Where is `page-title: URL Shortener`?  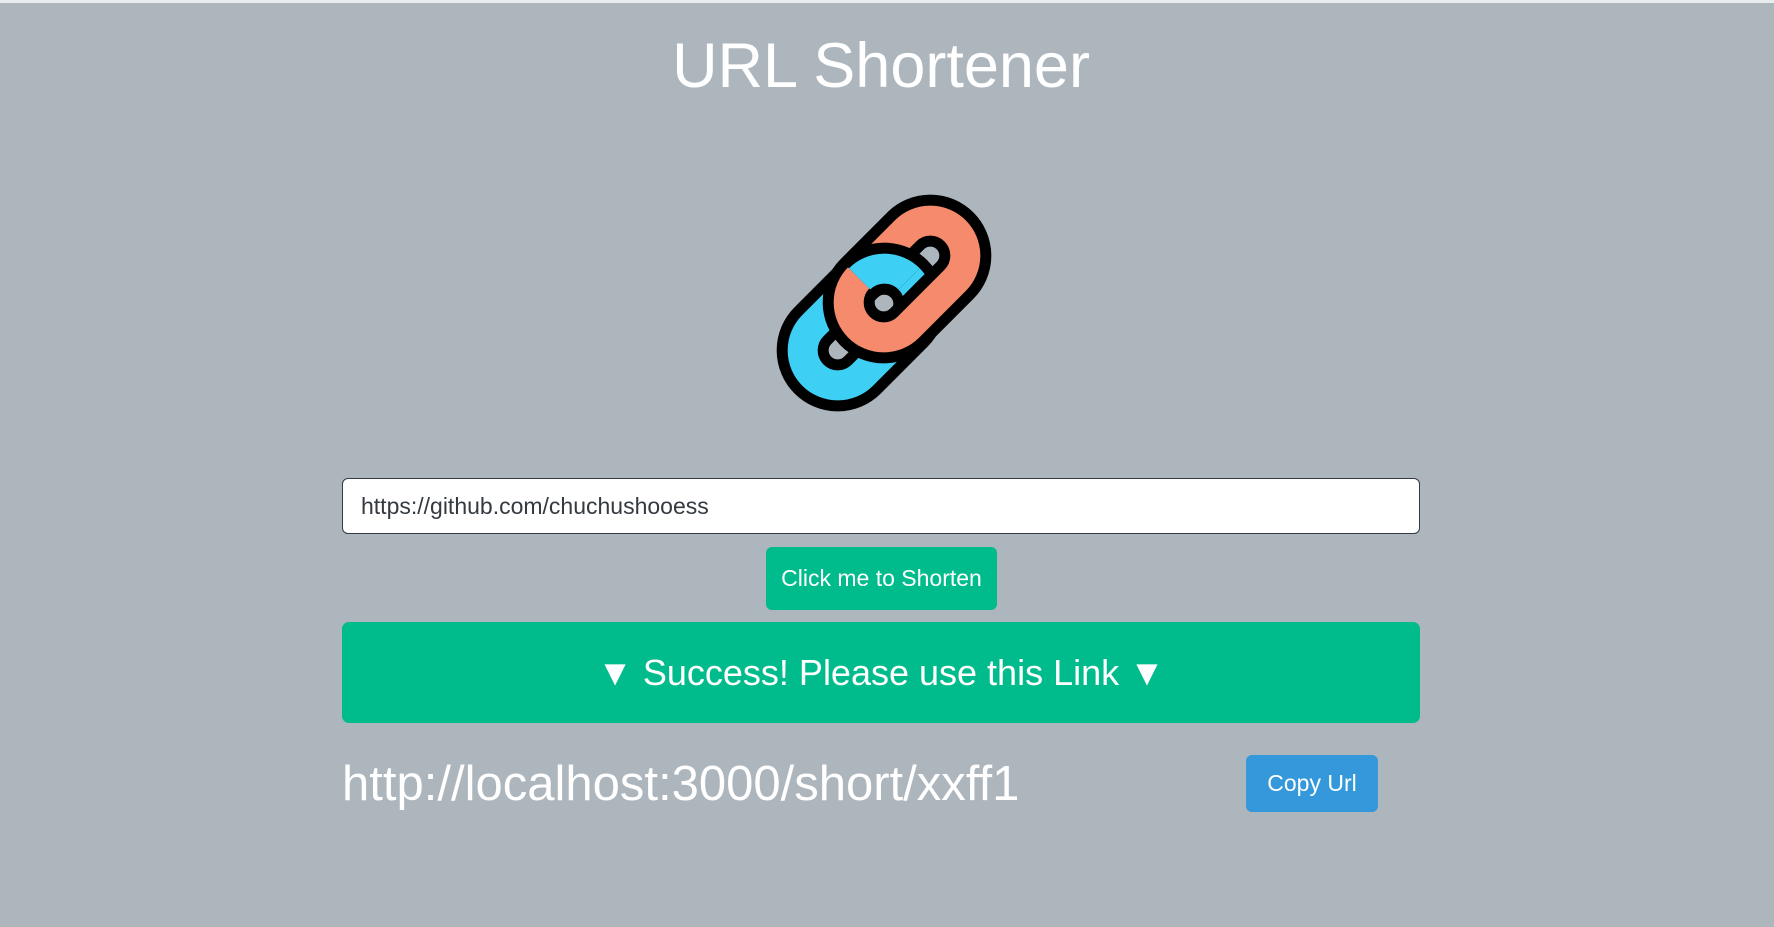 page-title: URL Shortener is located at coordinates (881, 66).